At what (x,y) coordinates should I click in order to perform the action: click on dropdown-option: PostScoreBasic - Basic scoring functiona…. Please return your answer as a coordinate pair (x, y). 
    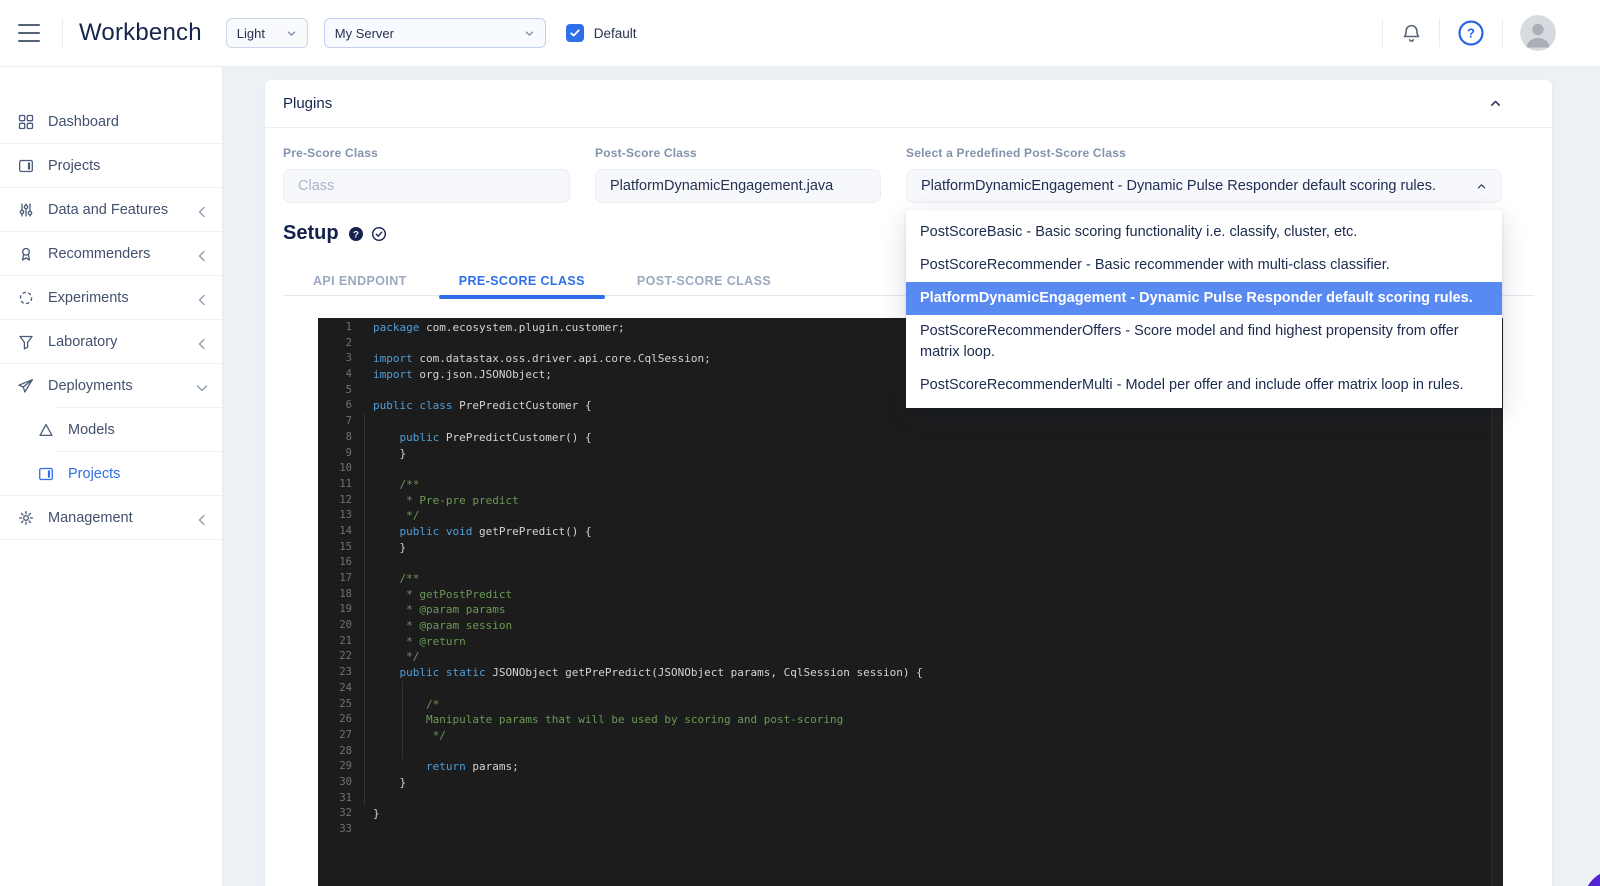
    Looking at the image, I should click on (1204, 232).